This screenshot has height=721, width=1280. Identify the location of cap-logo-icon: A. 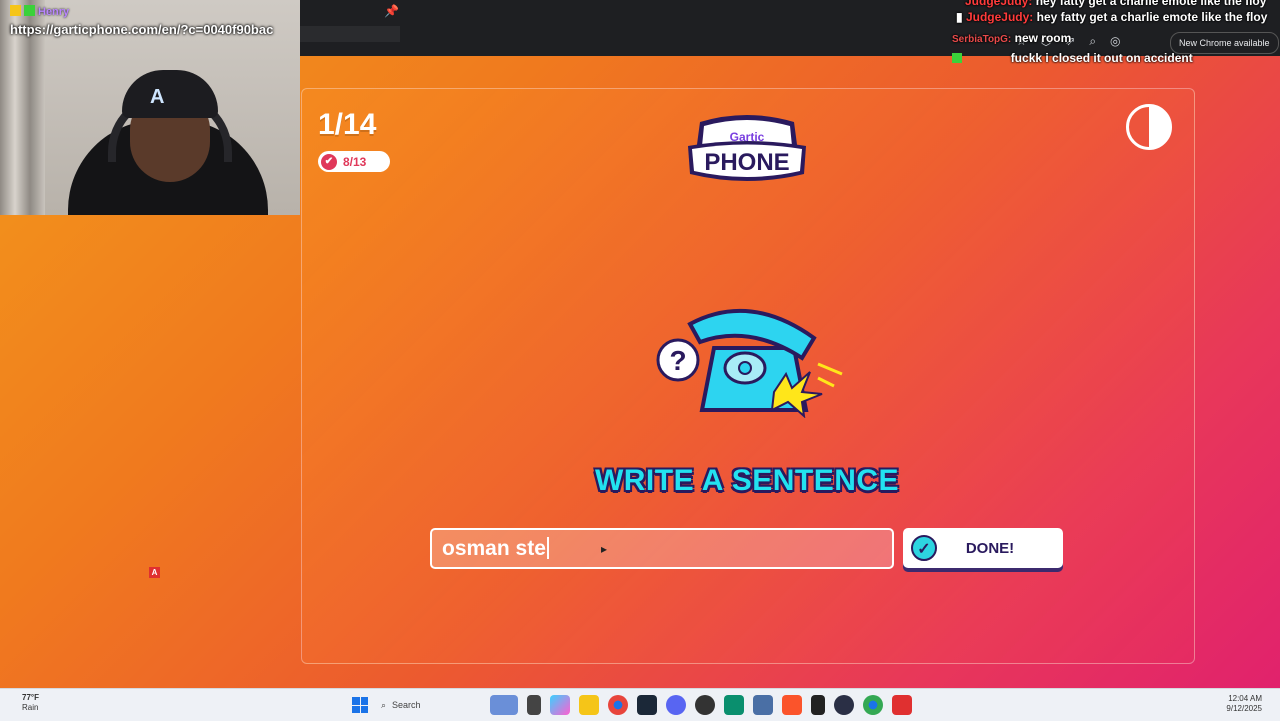
(157, 97).